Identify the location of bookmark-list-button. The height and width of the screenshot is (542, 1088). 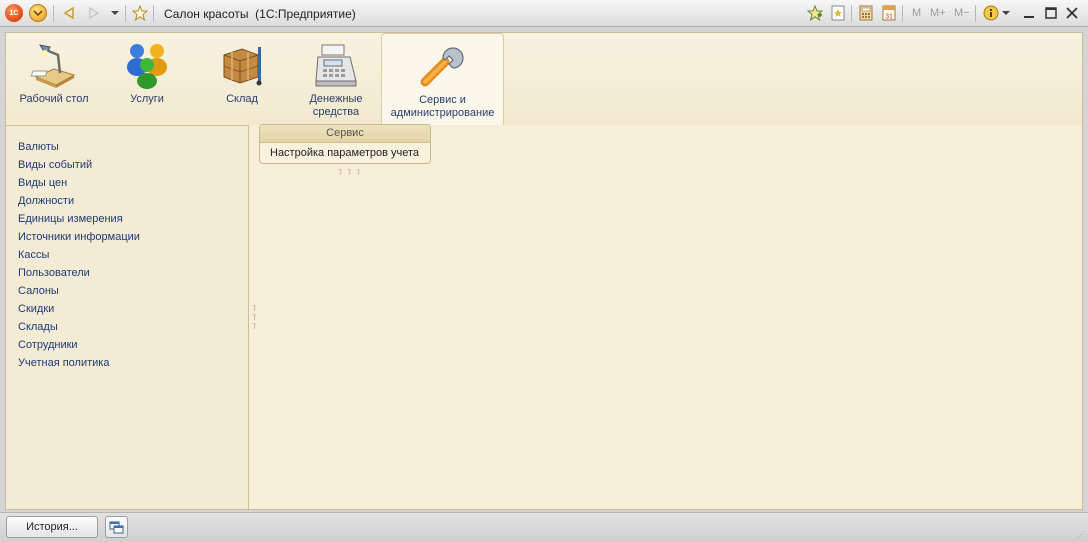
(838, 13).